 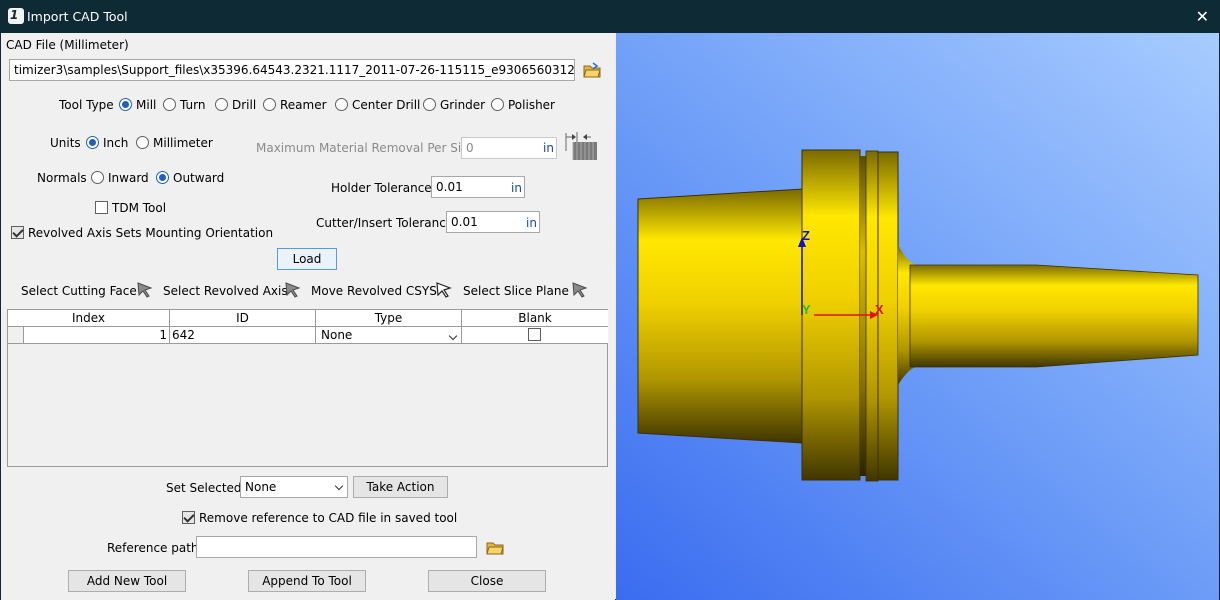 What do you see at coordinates (592, 70) in the screenshot?
I see `browse-folder-icon` at bounding box center [592, 70].